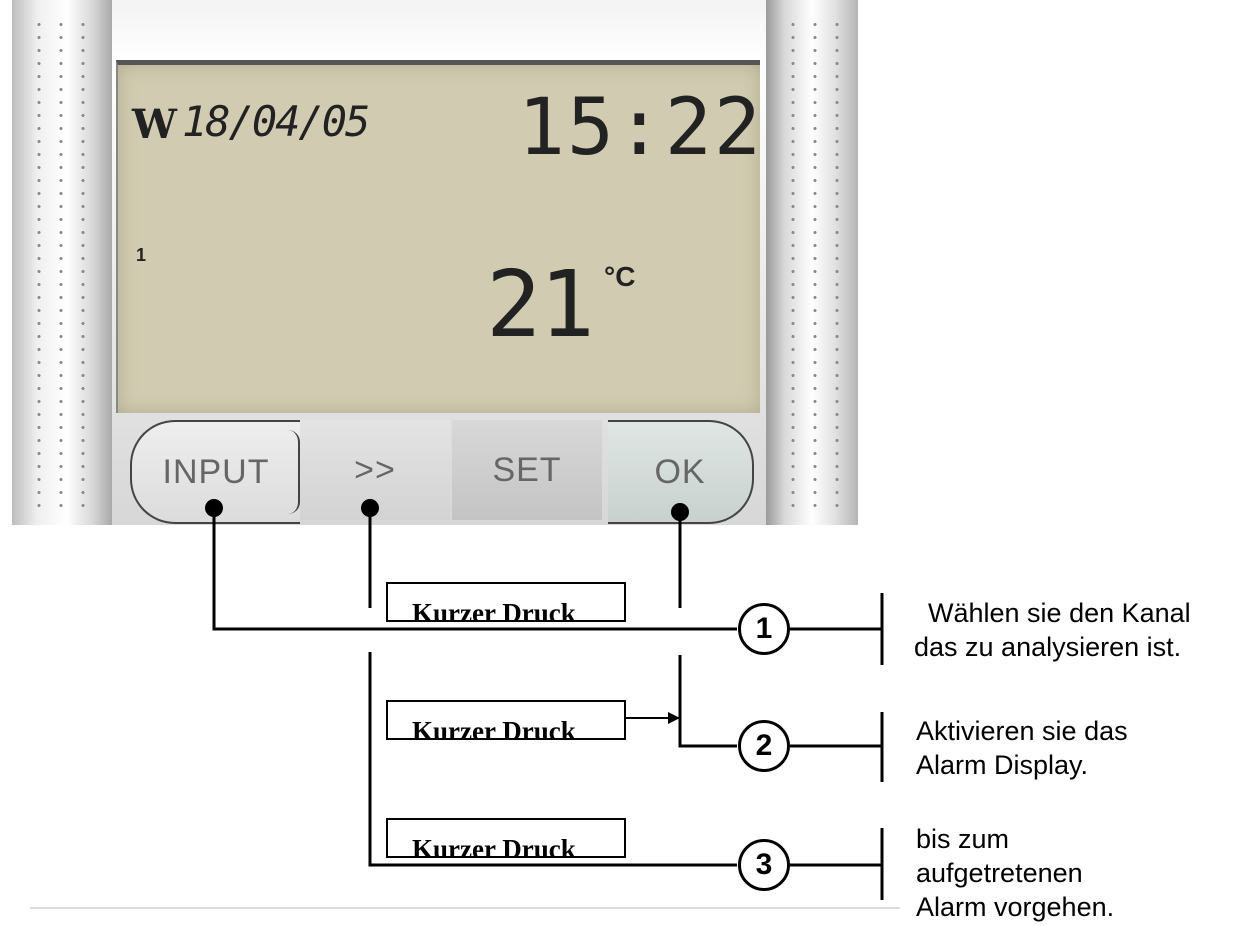  Describe the element at coordinates (1059, 613) in the screenshot. I see `step-1-line-1: Wählen sie den Kanal` at that location.